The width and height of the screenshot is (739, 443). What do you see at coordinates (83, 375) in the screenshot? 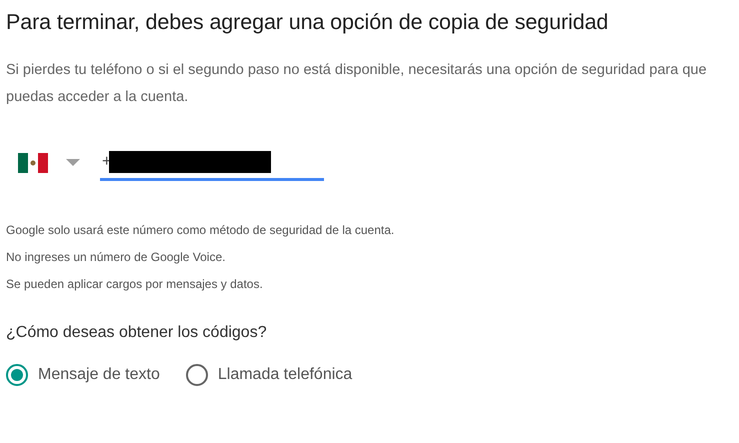
I see `radio-option: Mensaje de texto` at bounding box center [83, 375].